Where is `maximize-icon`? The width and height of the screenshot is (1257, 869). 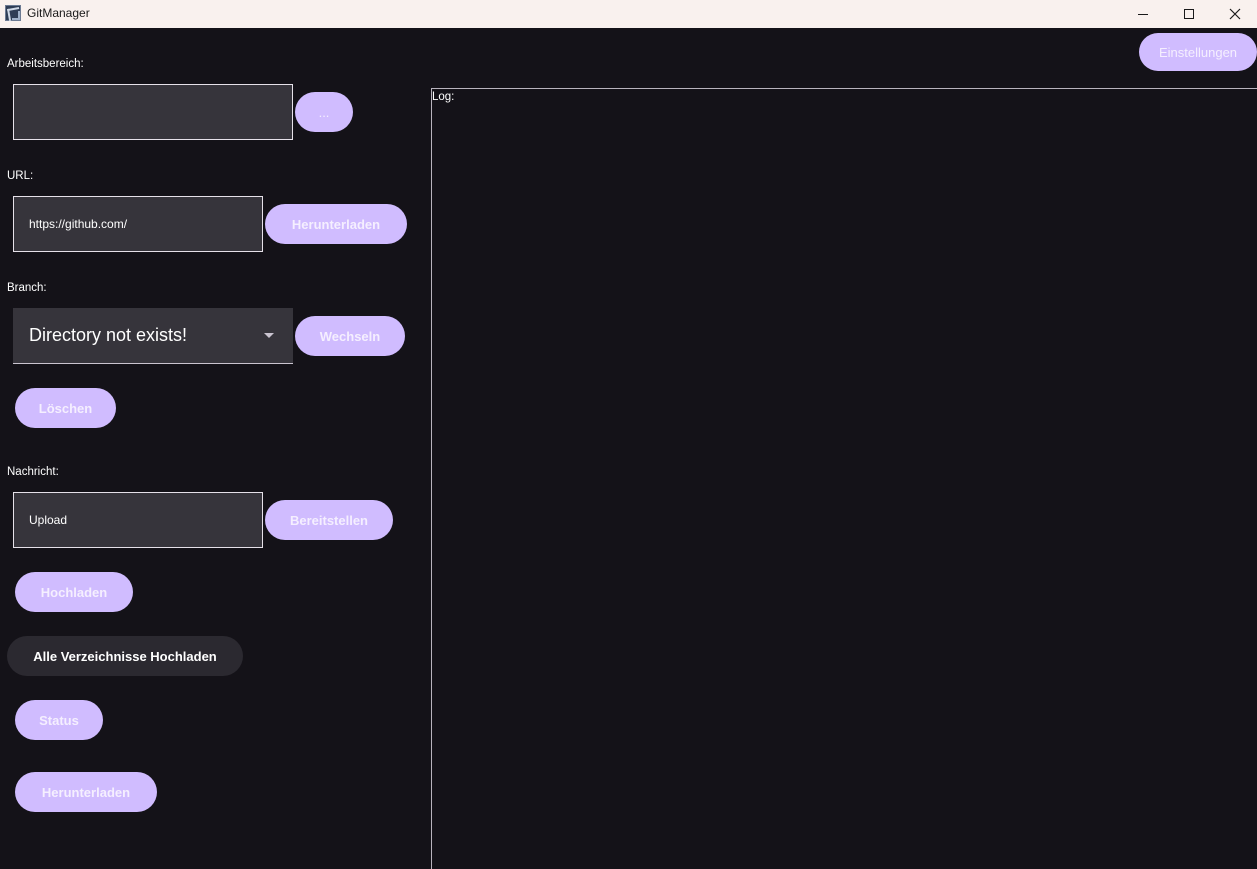 maximize-icon is located at coordinates (1189, 14).